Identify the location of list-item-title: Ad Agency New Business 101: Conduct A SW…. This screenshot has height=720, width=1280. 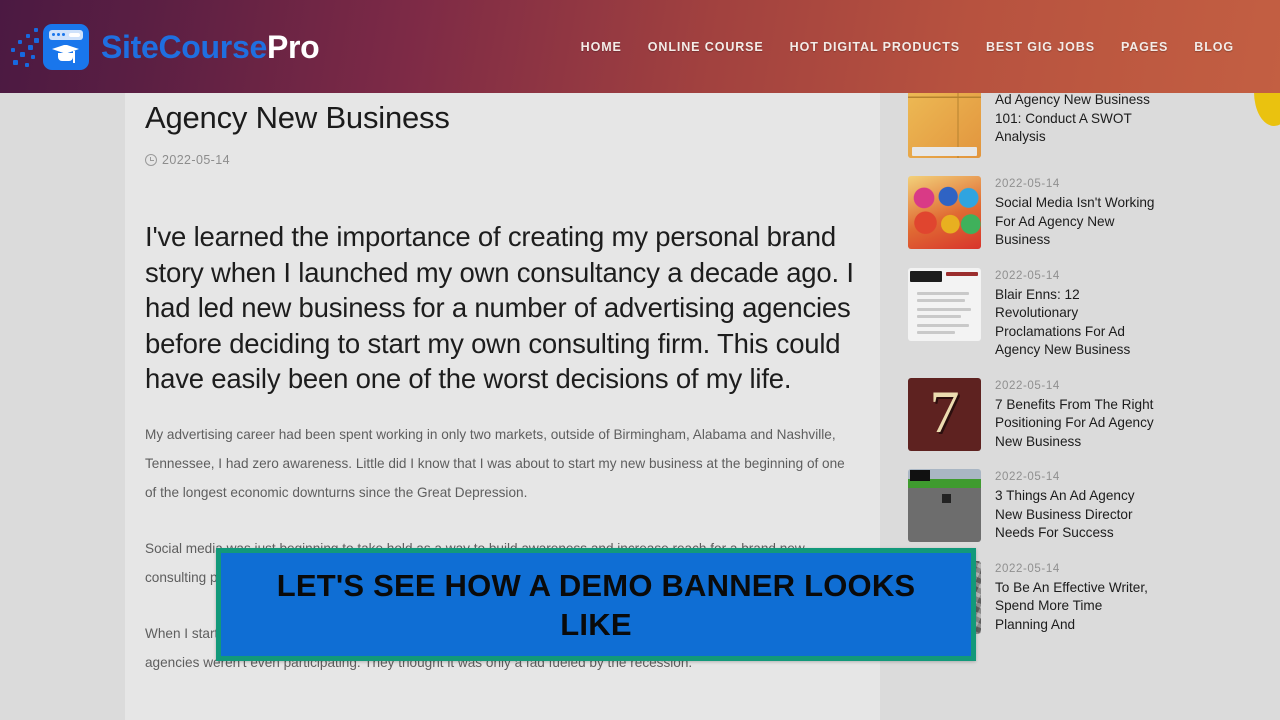
(1075, 120).